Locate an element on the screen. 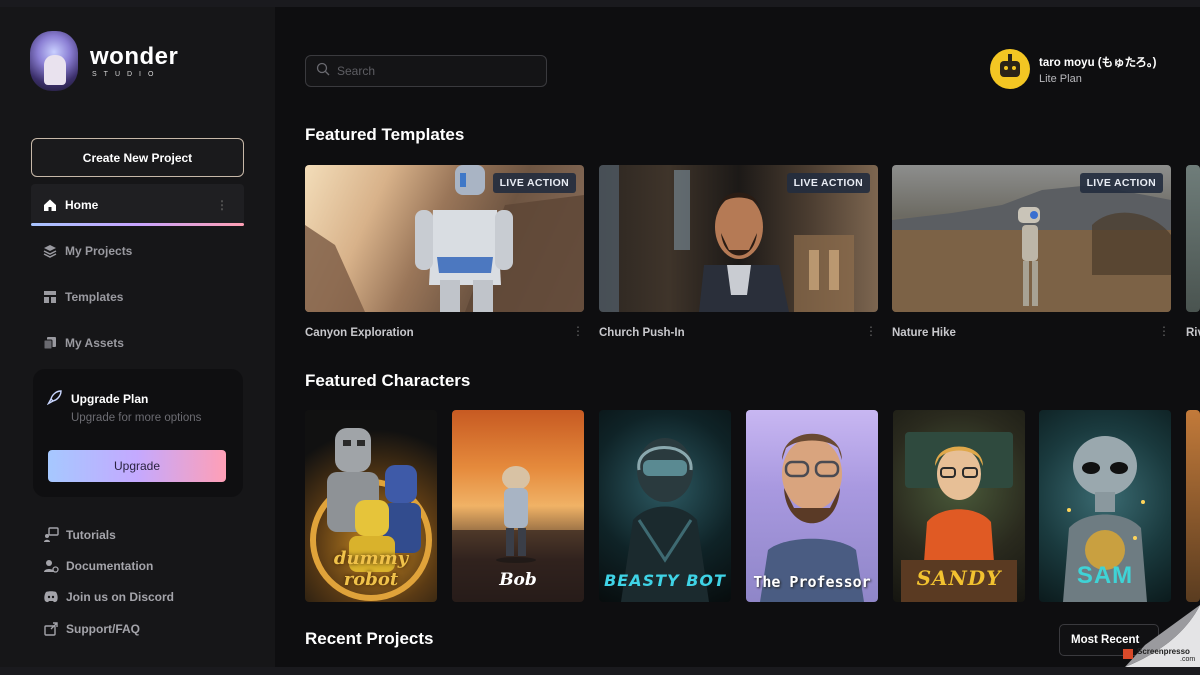  featured-templates-title: Featured Templates is located at coordinates (385, 134).